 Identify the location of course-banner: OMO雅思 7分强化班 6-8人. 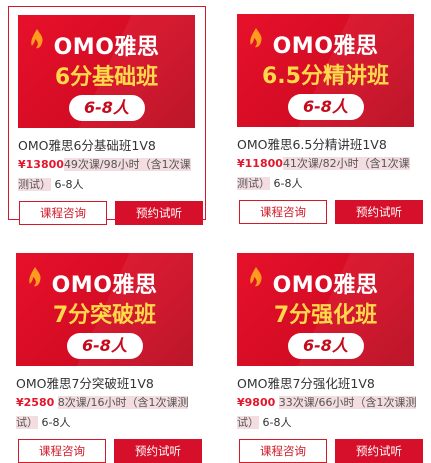
(325, 309).